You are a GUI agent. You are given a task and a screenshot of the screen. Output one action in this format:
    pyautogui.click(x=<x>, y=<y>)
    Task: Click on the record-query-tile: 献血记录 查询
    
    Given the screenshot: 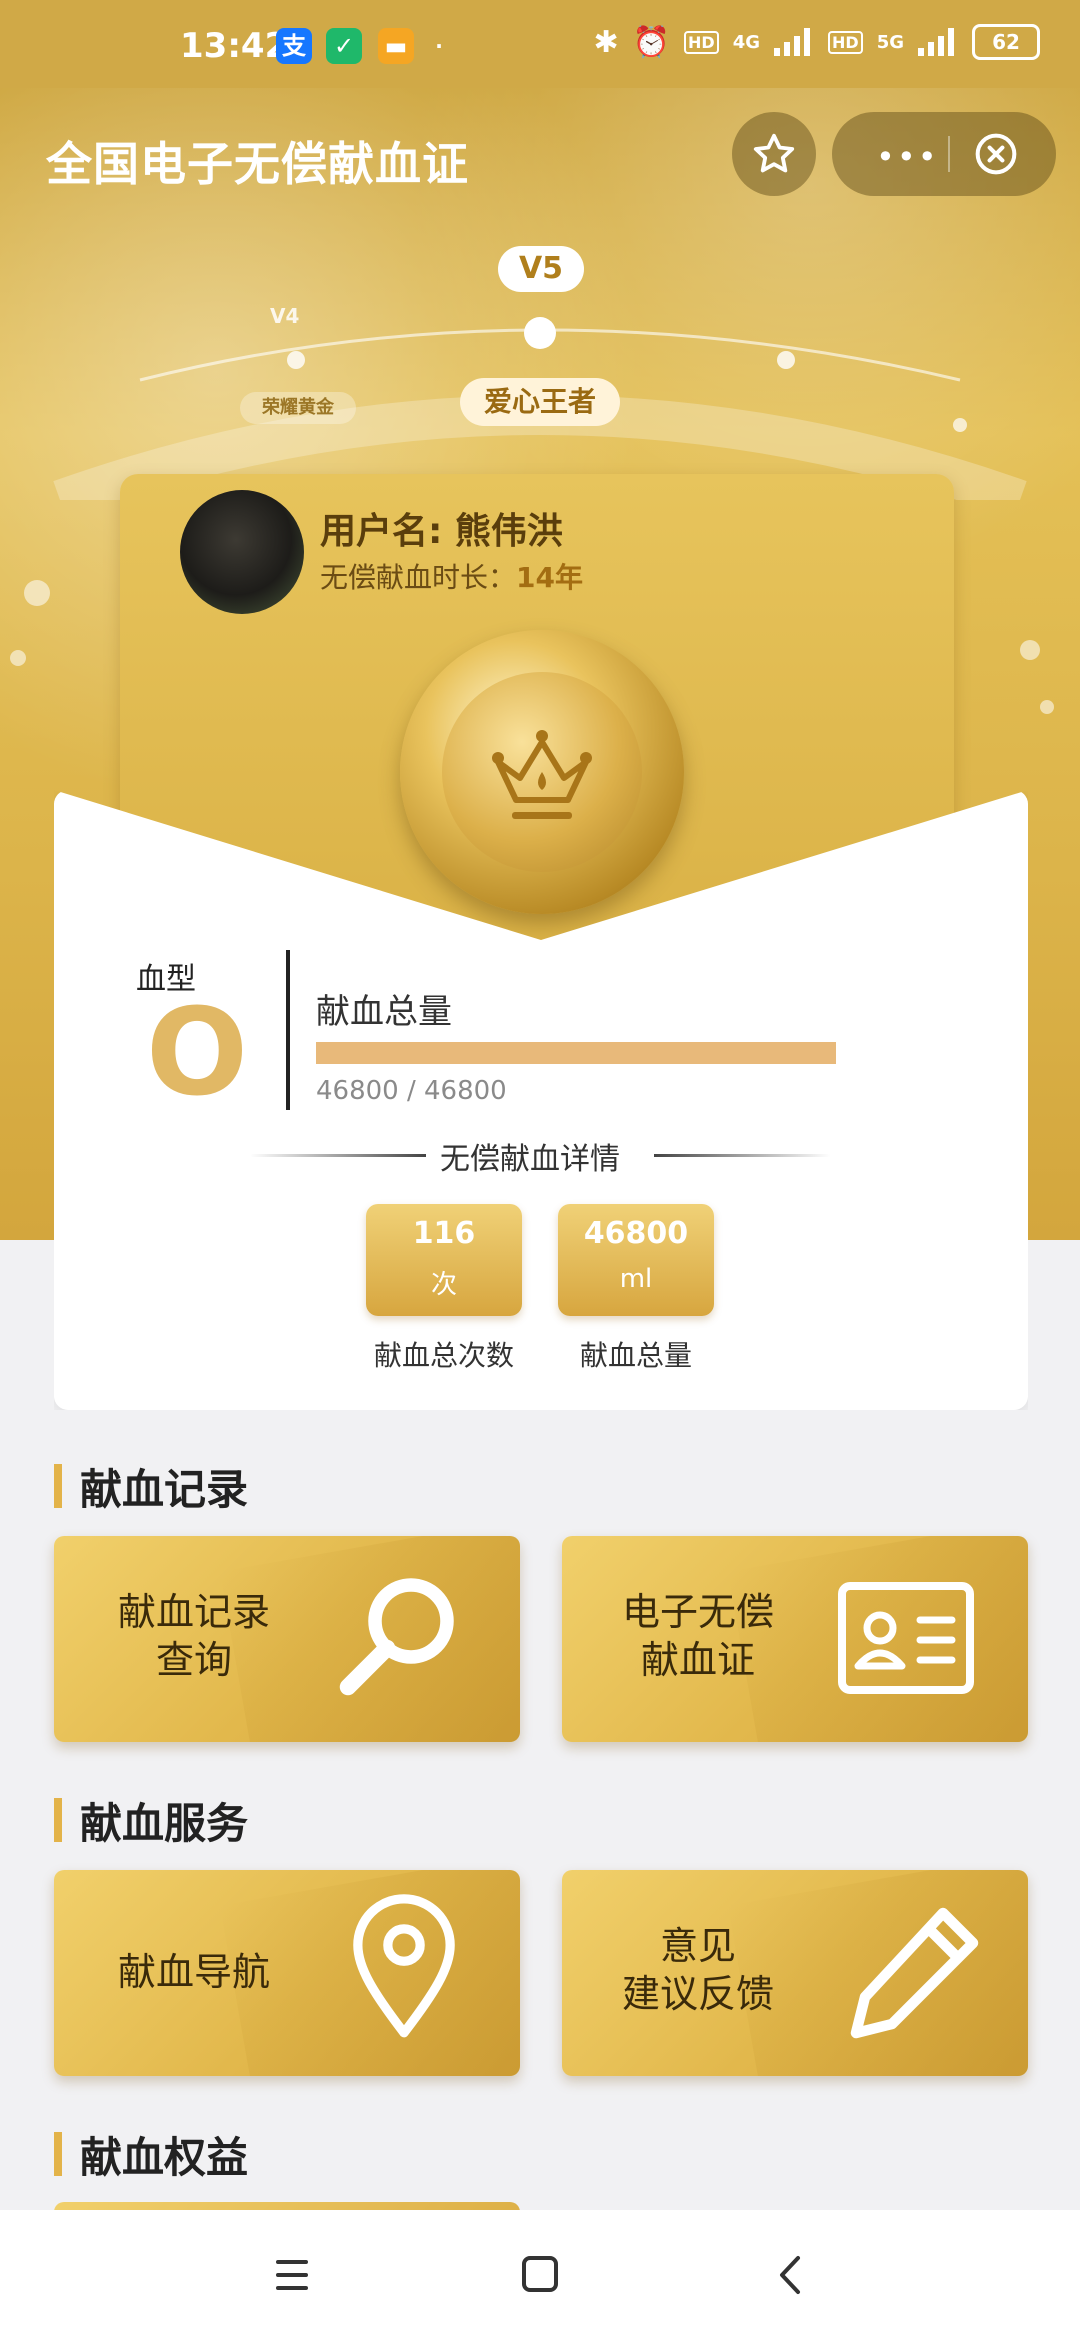 What is the action you would take?
    pyautogui.click(x=287, y=1639)
    